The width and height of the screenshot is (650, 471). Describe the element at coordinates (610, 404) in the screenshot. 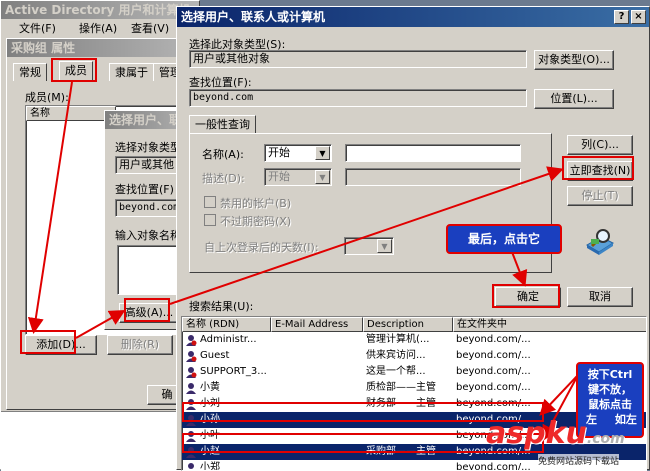

I see `callout-2-line-3: 鼠标点击` at that location.